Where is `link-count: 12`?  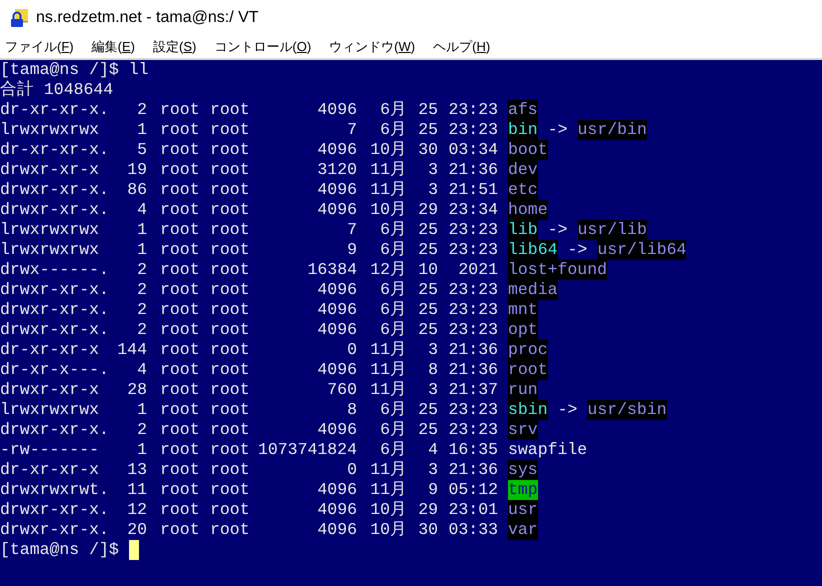
link-count: 12 is located at coordinates (136, 510).